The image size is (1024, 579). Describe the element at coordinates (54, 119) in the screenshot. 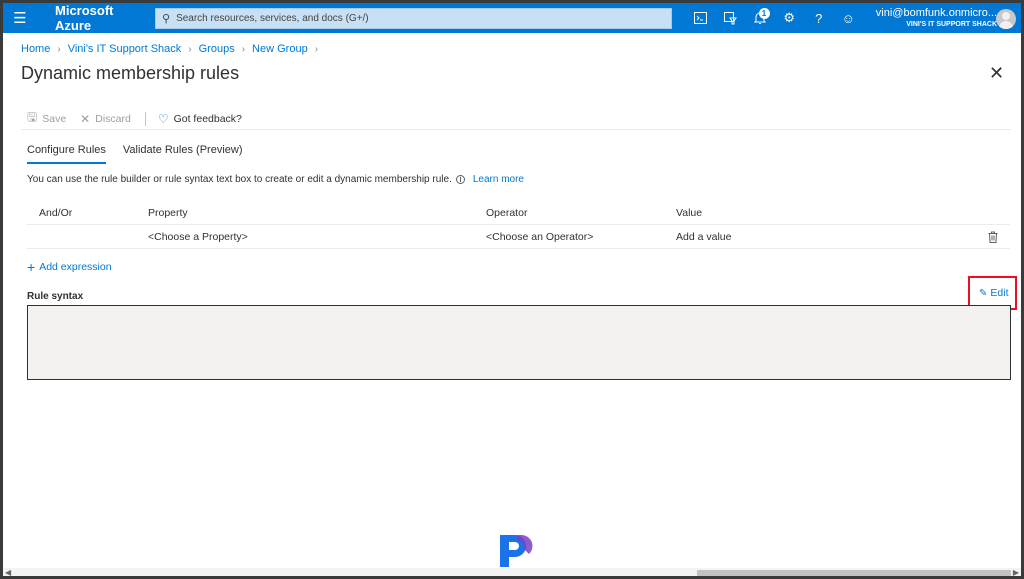

I see `save-label: Save` at that location.